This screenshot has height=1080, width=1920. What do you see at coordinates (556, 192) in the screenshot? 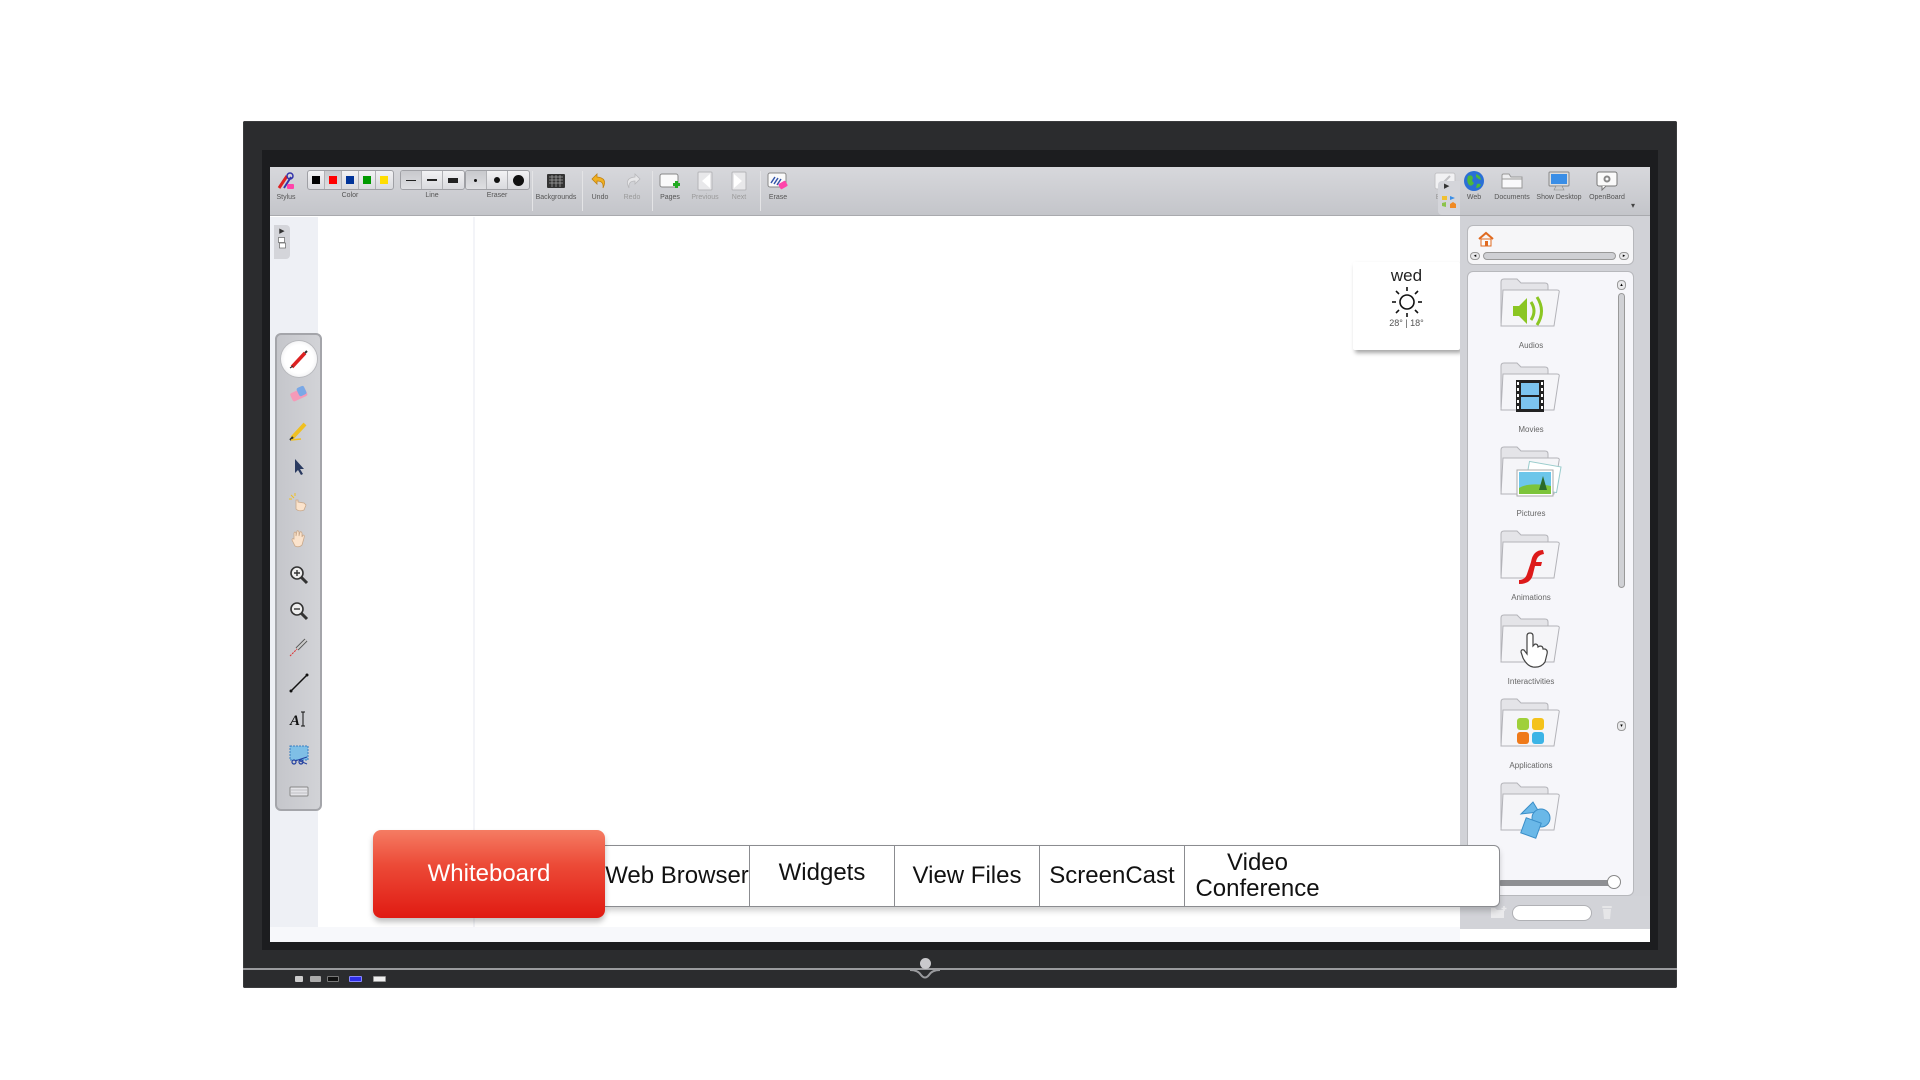
I see `backgrounds-button: Backgrounds` at bounding box center [556, 192].